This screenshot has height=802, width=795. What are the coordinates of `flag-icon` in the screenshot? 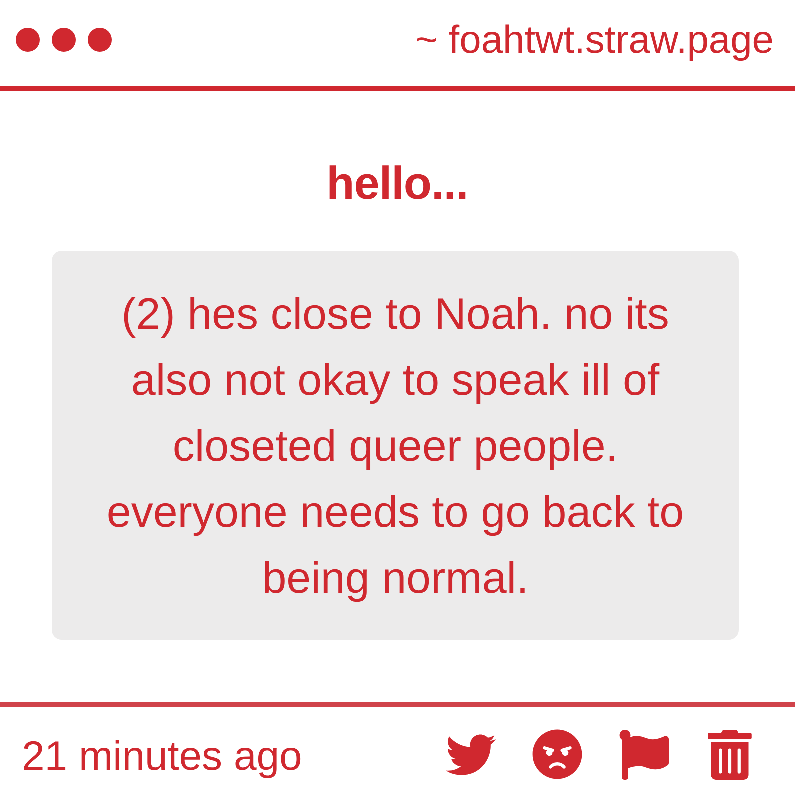 It's located at (644, 755).